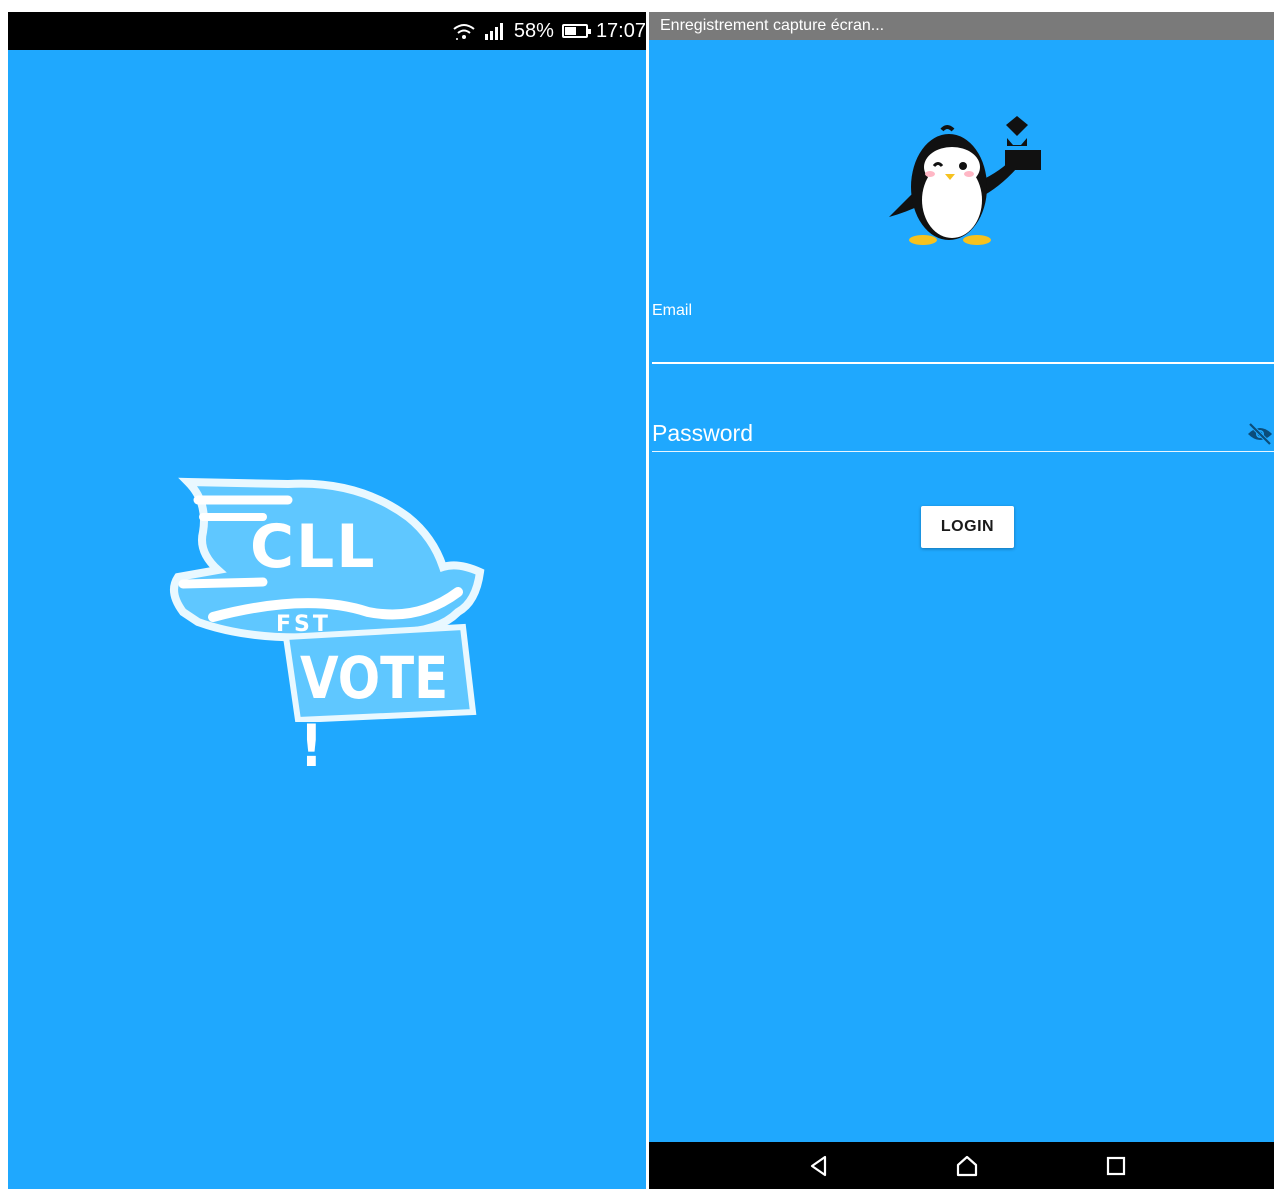 The width and height of the screenshot is (1274, 1189). What do you see at coordinates (495, 31) in the screenshot?
I see `signal-icon` at bounding box center [495, 31].